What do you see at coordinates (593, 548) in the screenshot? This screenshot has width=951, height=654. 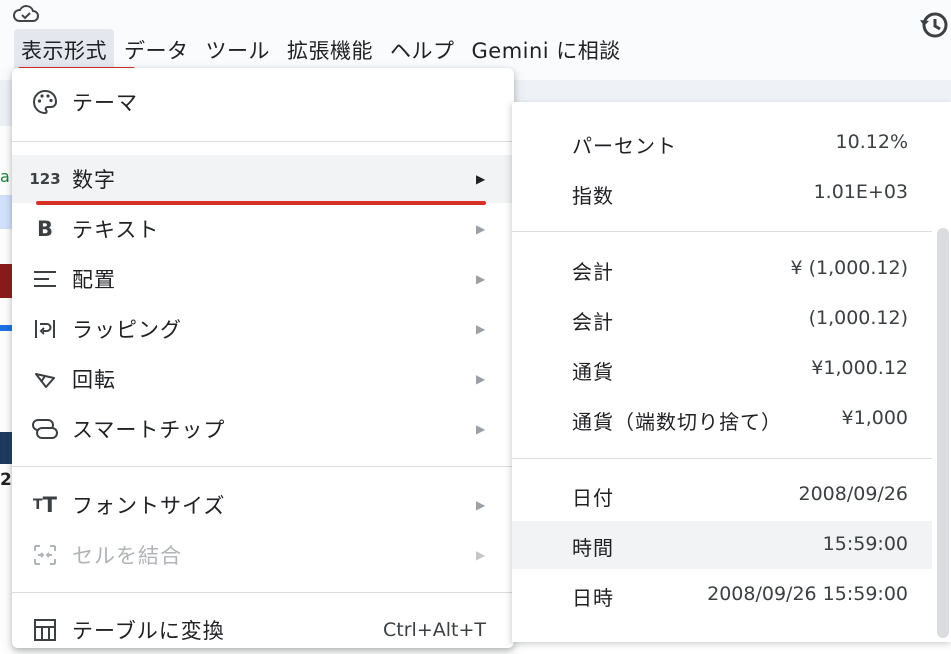 I see `format-option-label: 時間` at bounding box center [593, 548].